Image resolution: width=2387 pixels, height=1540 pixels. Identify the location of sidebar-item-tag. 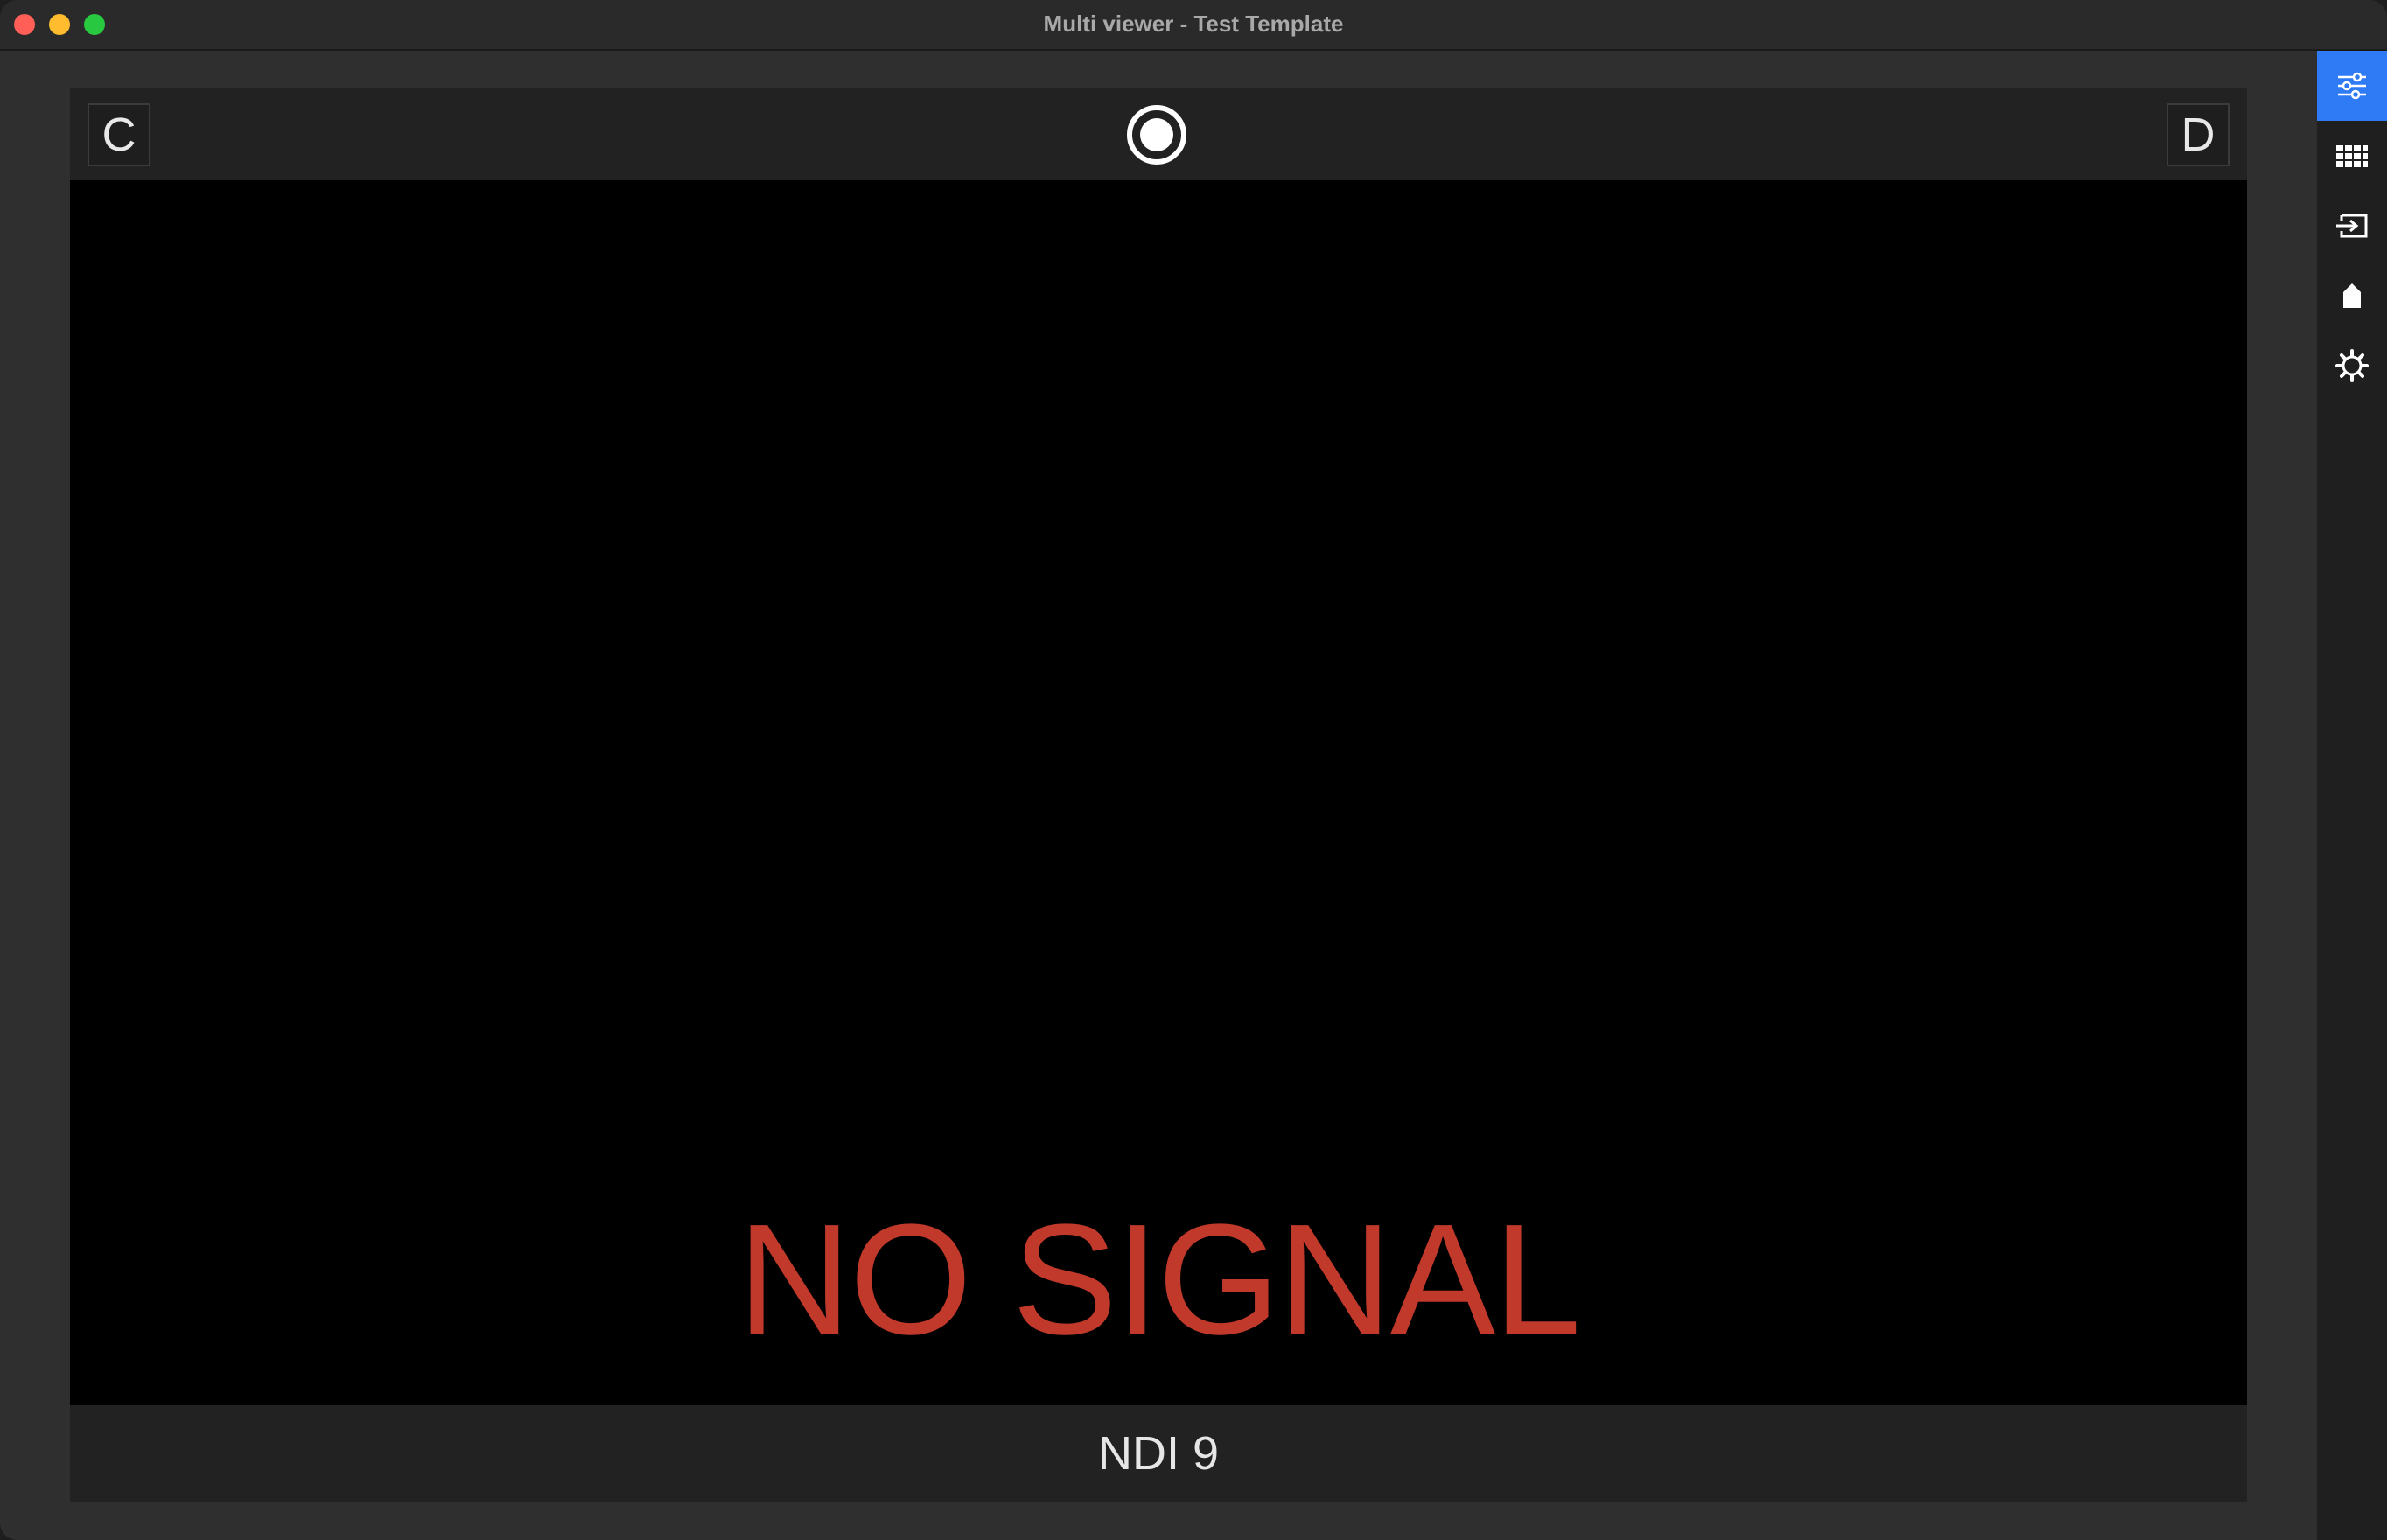
(2352, 296).